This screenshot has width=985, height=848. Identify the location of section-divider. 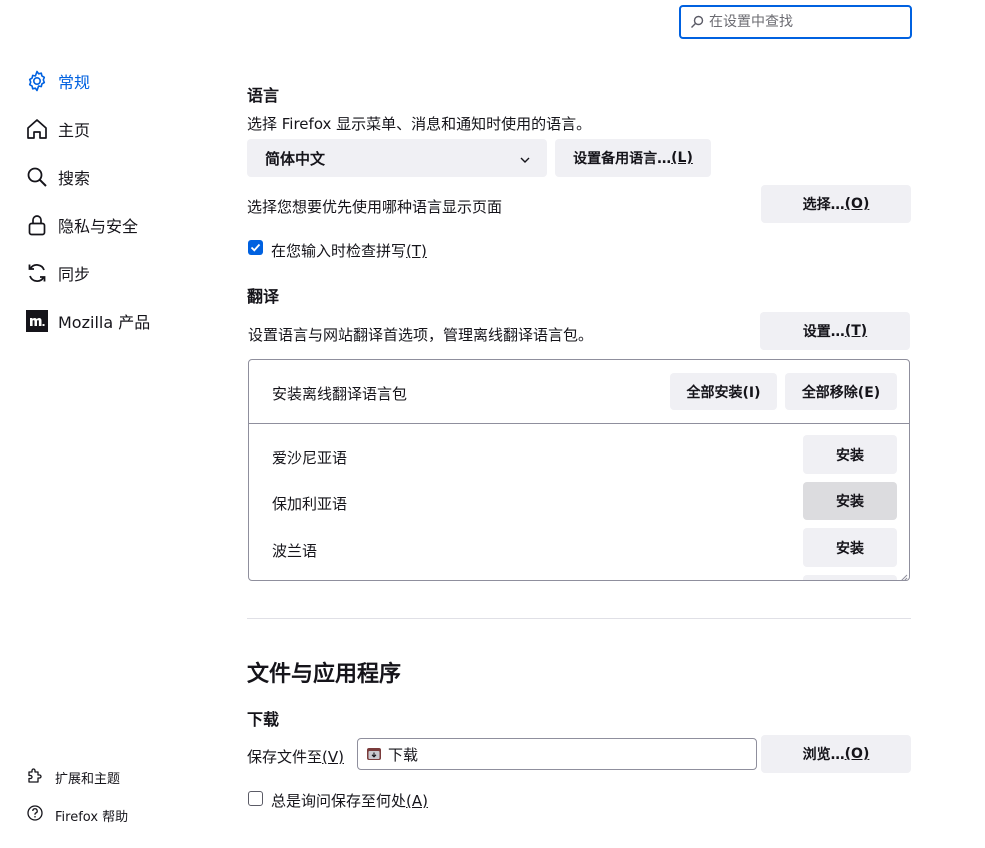
(579, 618).